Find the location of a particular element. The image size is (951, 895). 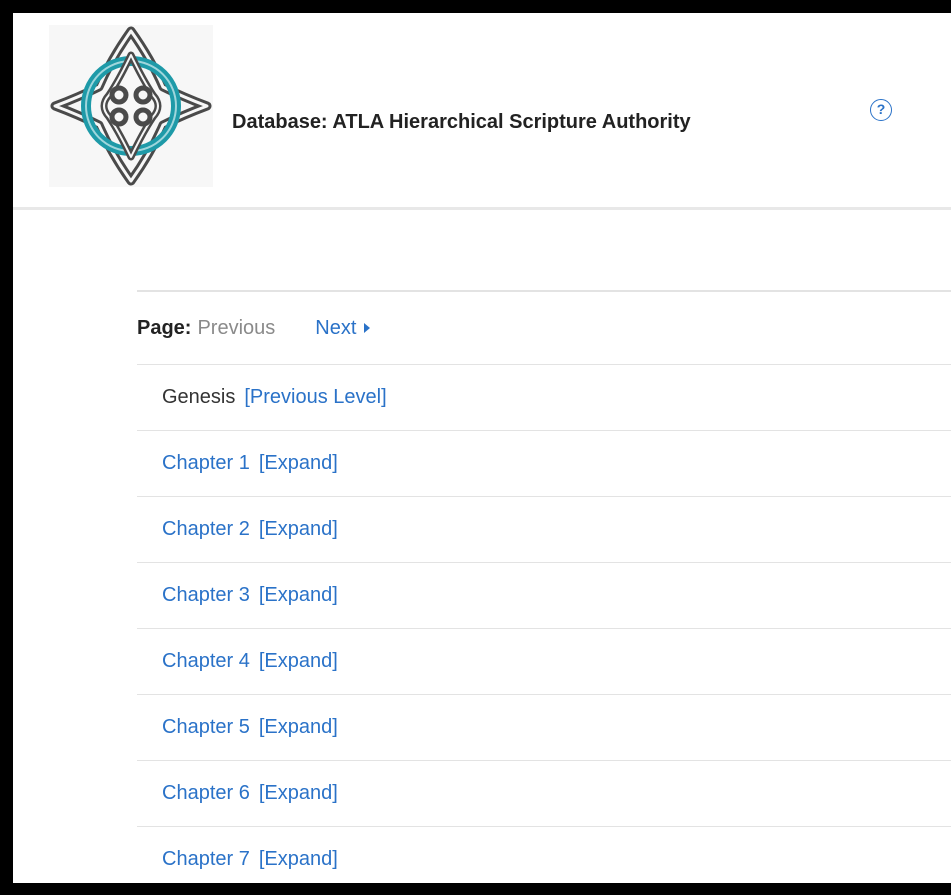

current-level-row: Genesis [Previous Level] is located at coordinates (544, 398).